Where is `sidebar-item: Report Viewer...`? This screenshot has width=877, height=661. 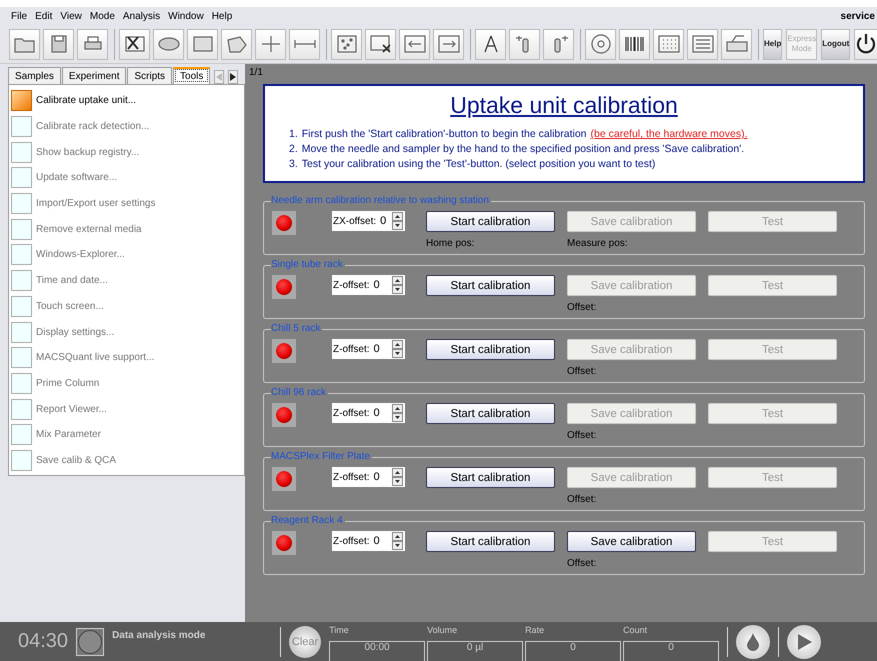 sidebar-item: Report Viewer... is located at coordinates (71, 409).